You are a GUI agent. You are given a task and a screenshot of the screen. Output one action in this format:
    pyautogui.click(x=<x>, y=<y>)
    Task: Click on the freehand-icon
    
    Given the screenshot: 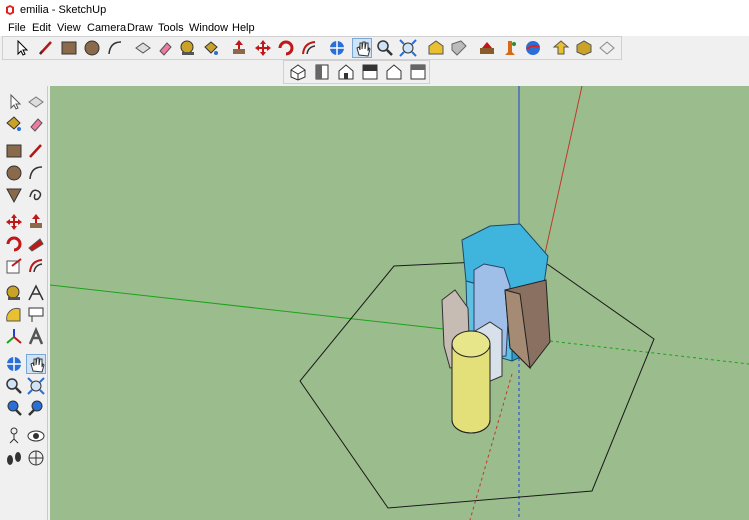 What is the action you would take?
    pyautogui.click(x=36, y=195)
    